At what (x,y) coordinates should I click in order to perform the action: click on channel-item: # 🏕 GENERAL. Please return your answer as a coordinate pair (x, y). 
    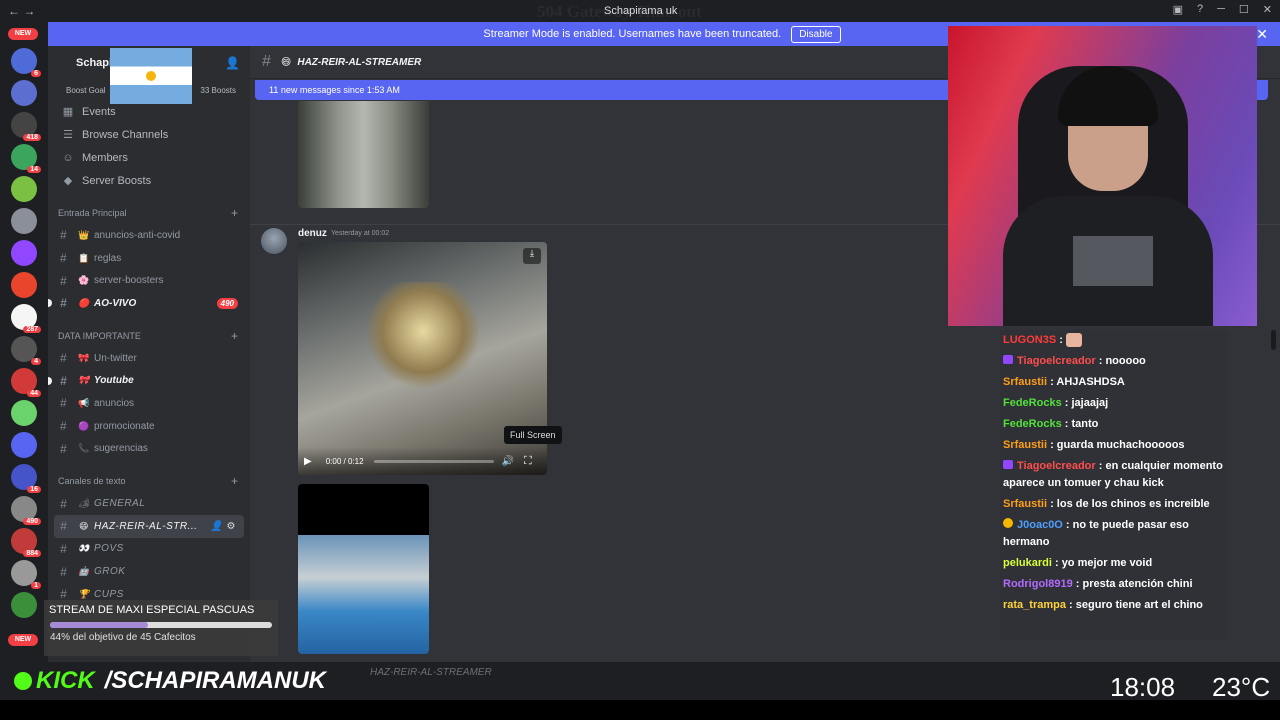
    Looking at the image, I should click on (149, 503).